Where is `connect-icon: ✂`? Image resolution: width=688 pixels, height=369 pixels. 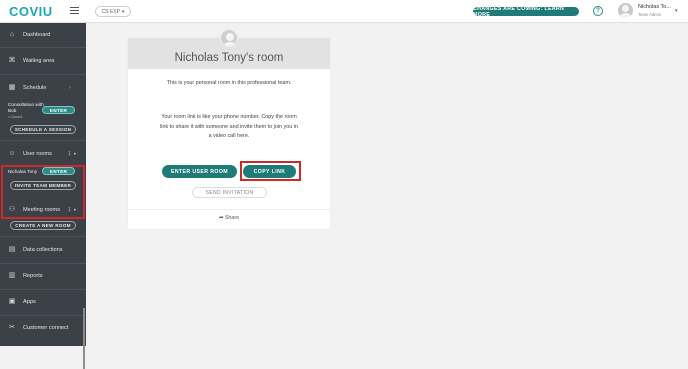
connect-icon: ✂ is located at coordinates (12, 327).